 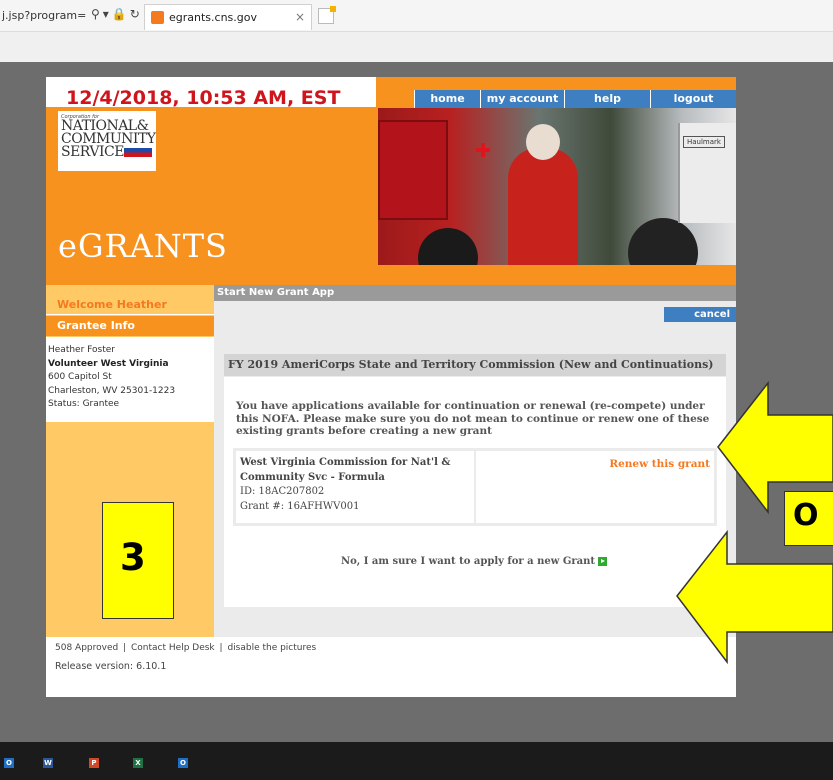 I want to click on windows-taskbar: O W P X O, so click(x=416, y=761).